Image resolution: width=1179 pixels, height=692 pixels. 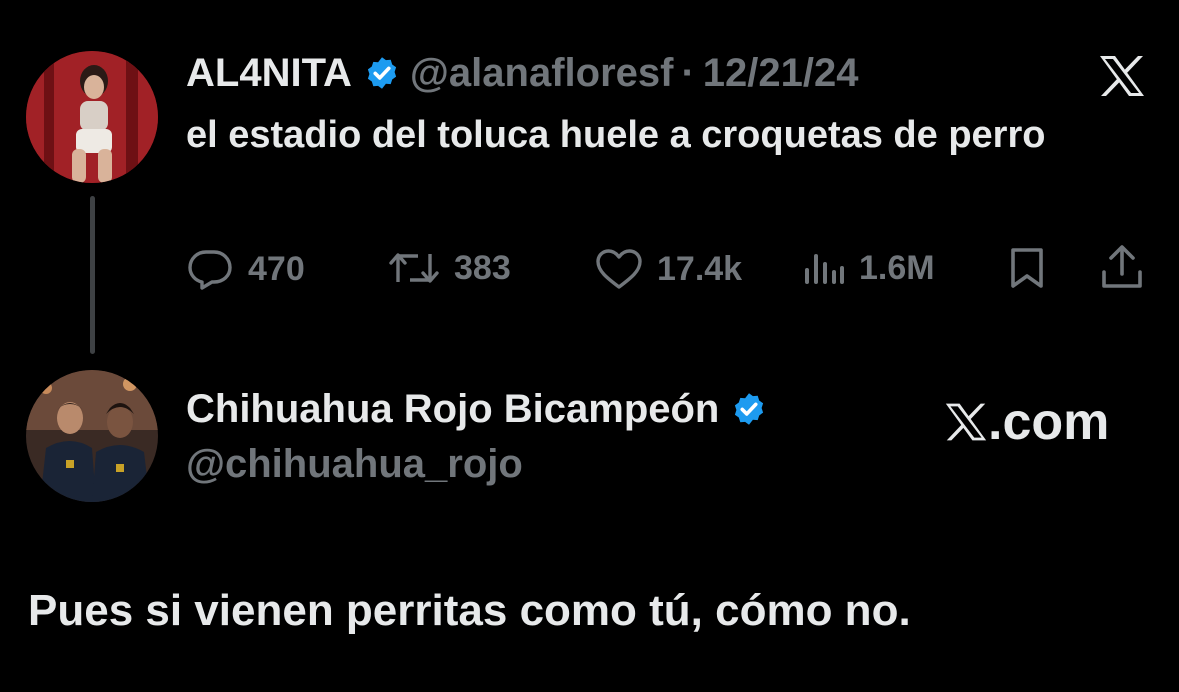 What do you see at coordinates (781, 73) in the screenshot?
I see `tweet-date: 12/21/24` at bounding box center [781, 73].